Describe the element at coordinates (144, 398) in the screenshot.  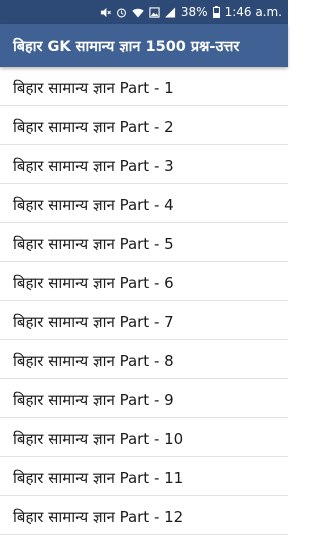
I see `list-item-part-9: बिहार सामान्य ज्ञान Part - 9` at that location.